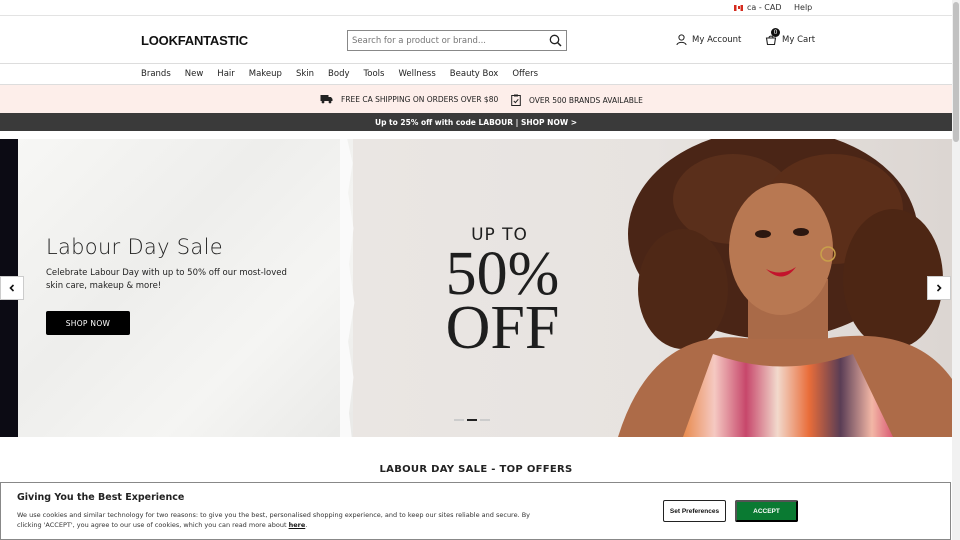  I want to click on shop-now-button: SHOP NOW, so click(88, 323).